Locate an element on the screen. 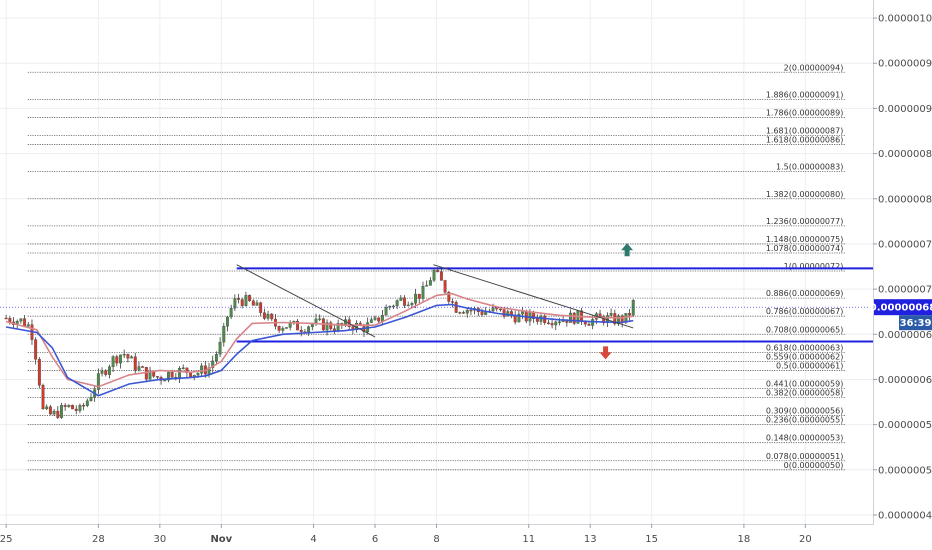  fib-level-label: 1.148(0.00000075) is located at coordinates (805, 239).